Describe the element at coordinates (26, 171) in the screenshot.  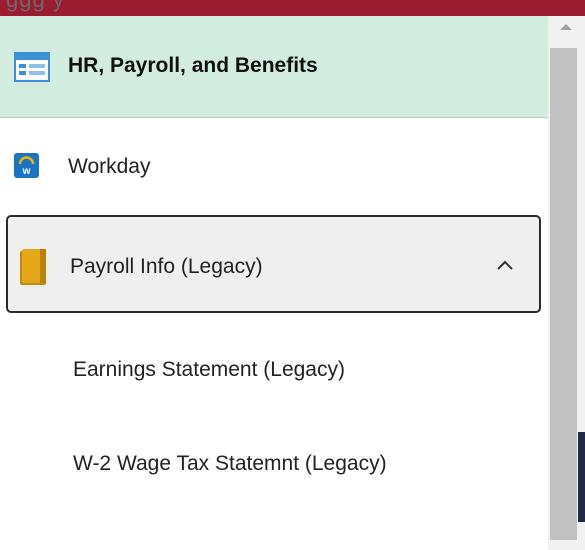
I see `svg-text: w` at that location.